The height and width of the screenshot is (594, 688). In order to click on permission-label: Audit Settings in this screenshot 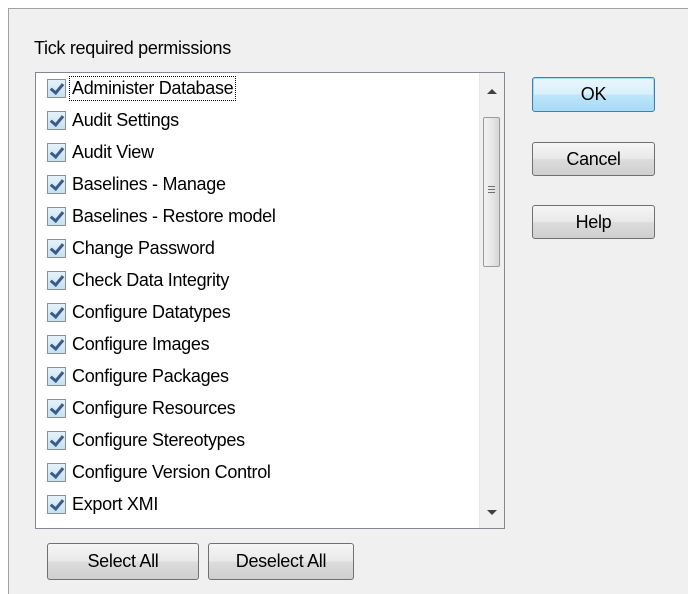, I will do `click(125, 120)`.